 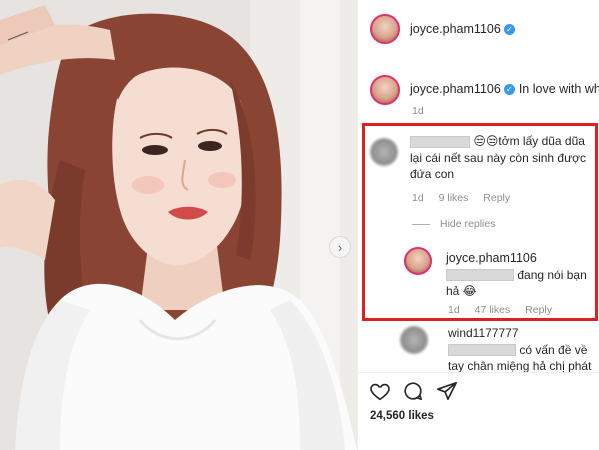 I want to click on likes-count: 24,560 likes, so click(x=402, y=416).